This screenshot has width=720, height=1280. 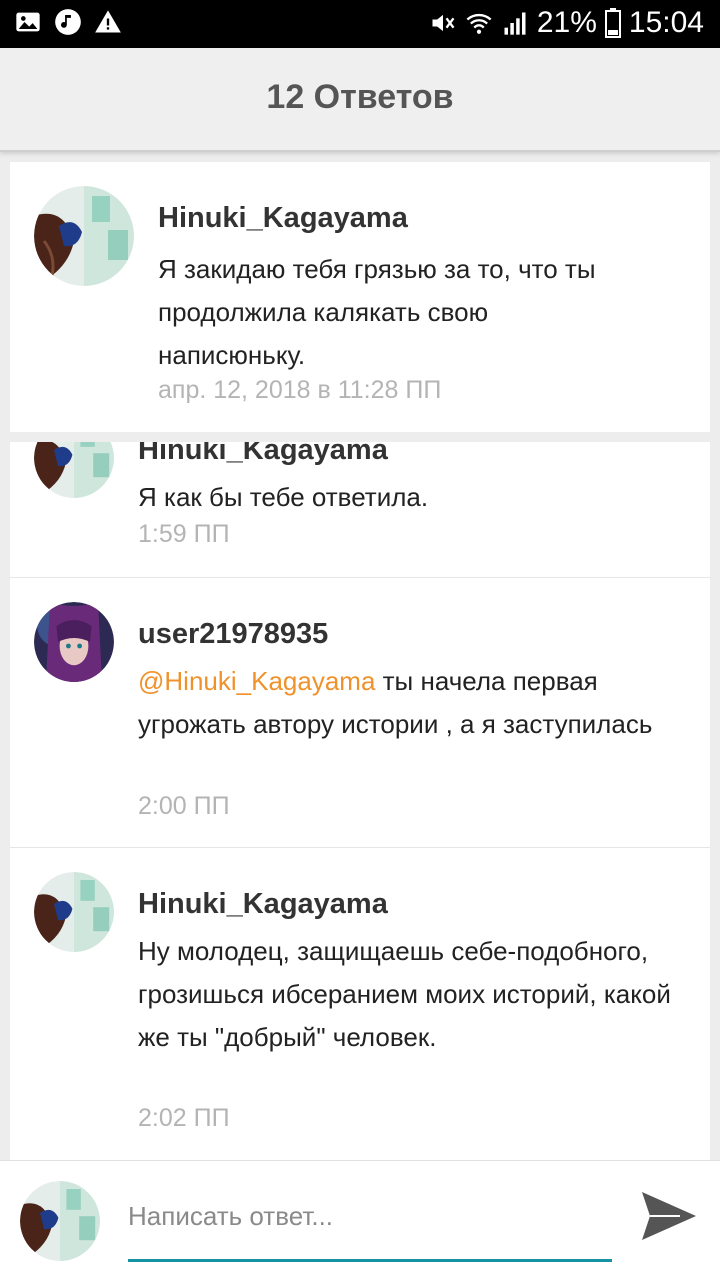 What do you see at coordinates (256, 681) in the screenshot?
I see `mention-link: @Hinuki_Kagayama` at bounding box center [256, 681].